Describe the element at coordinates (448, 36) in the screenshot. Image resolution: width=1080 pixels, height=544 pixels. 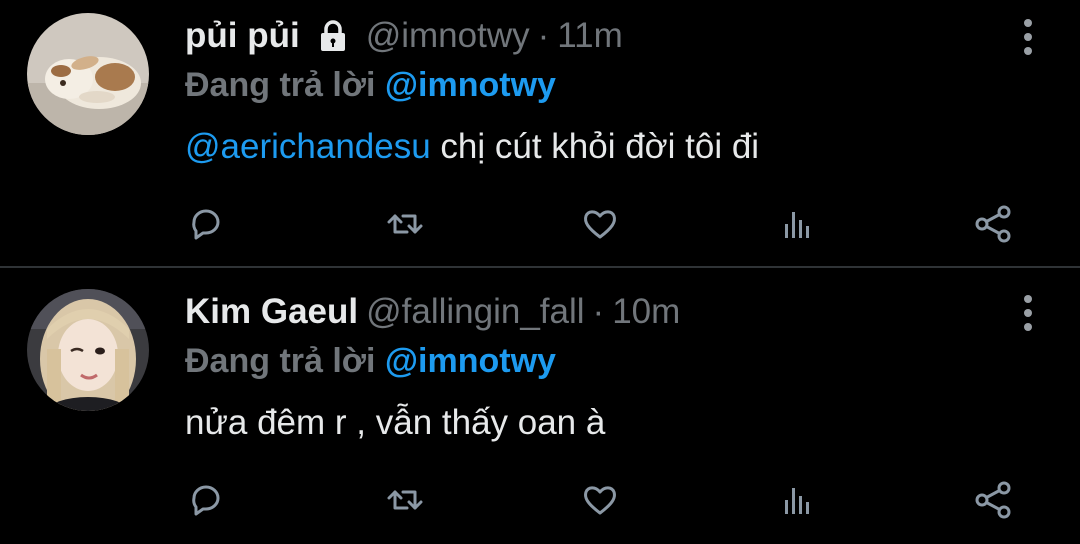
I see `handle: @imnotwy` at that location.